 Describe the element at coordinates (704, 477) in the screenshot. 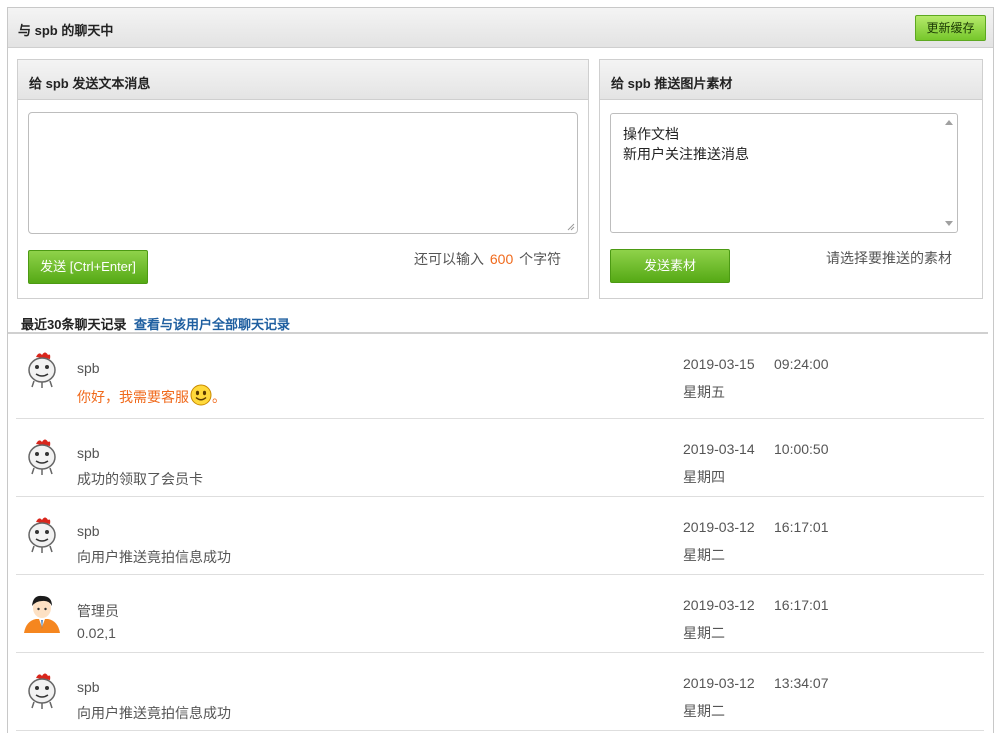

I see `message-weekday: 星期四` at that location.